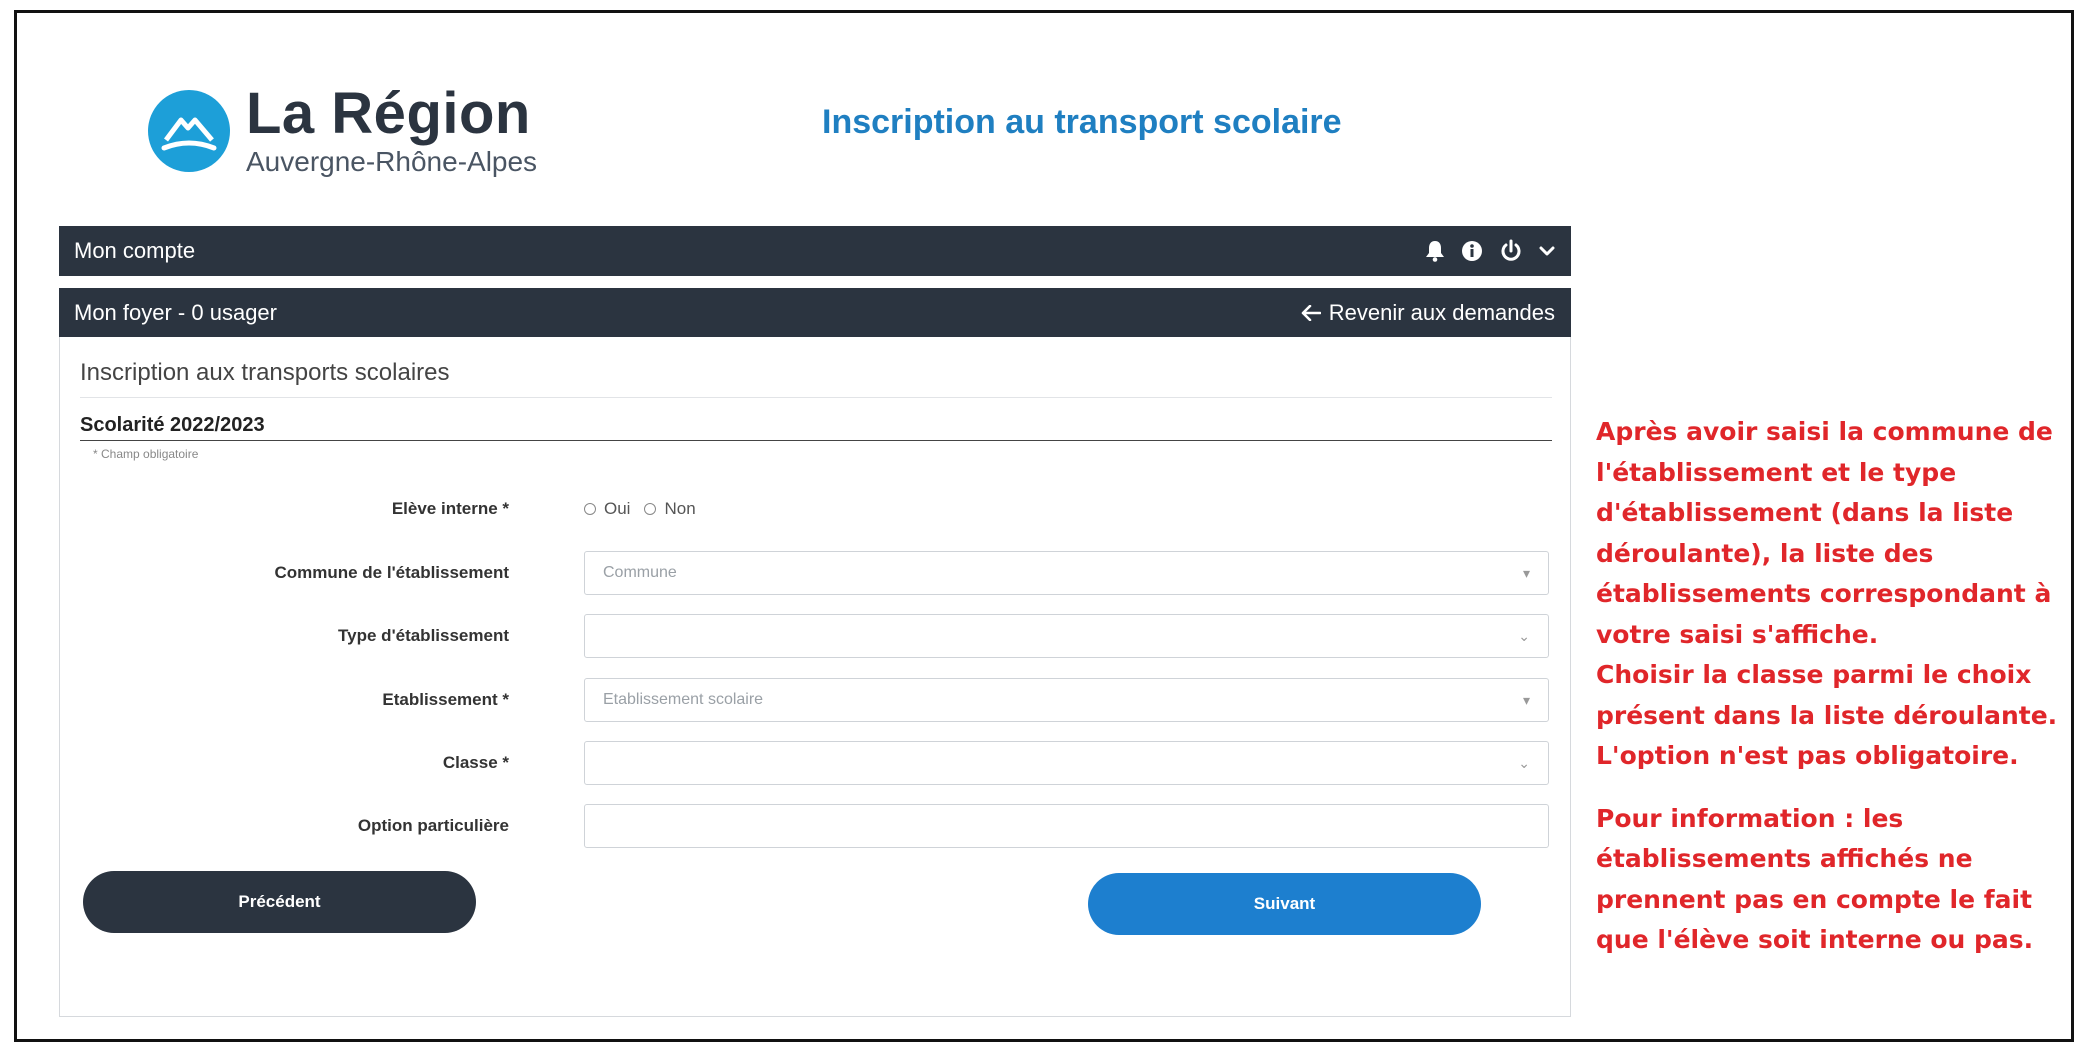 The image size is (2085, 1047). What do you see at coordinates (1814, 674) in the screenshot?
I see `note-line: Choisir la classe parmi le choix` at bounding box center [1814, 674].